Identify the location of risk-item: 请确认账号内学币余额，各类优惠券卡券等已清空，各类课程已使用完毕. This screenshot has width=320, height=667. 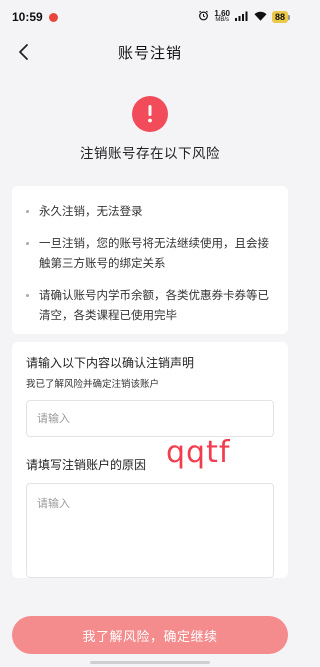
(150, 305).